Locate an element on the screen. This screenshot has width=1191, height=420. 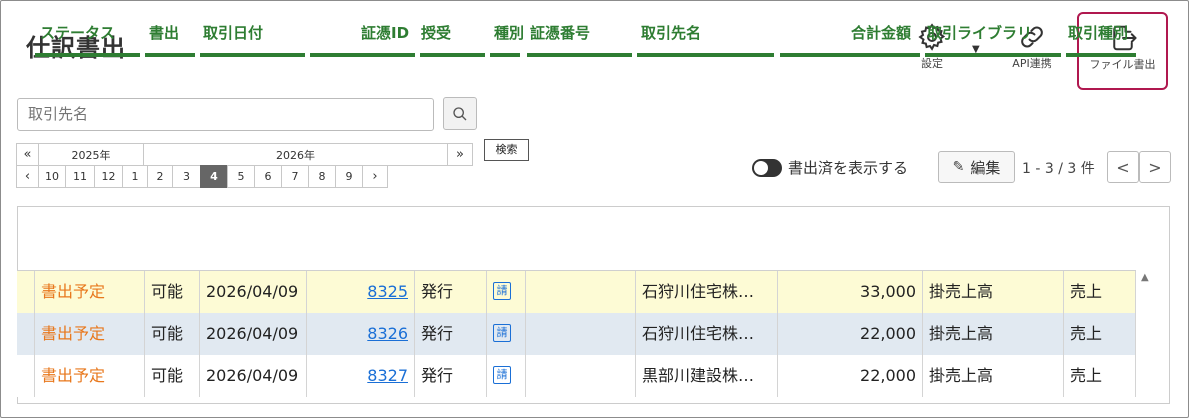
toggle-switch is located at coordinates (767, 167).